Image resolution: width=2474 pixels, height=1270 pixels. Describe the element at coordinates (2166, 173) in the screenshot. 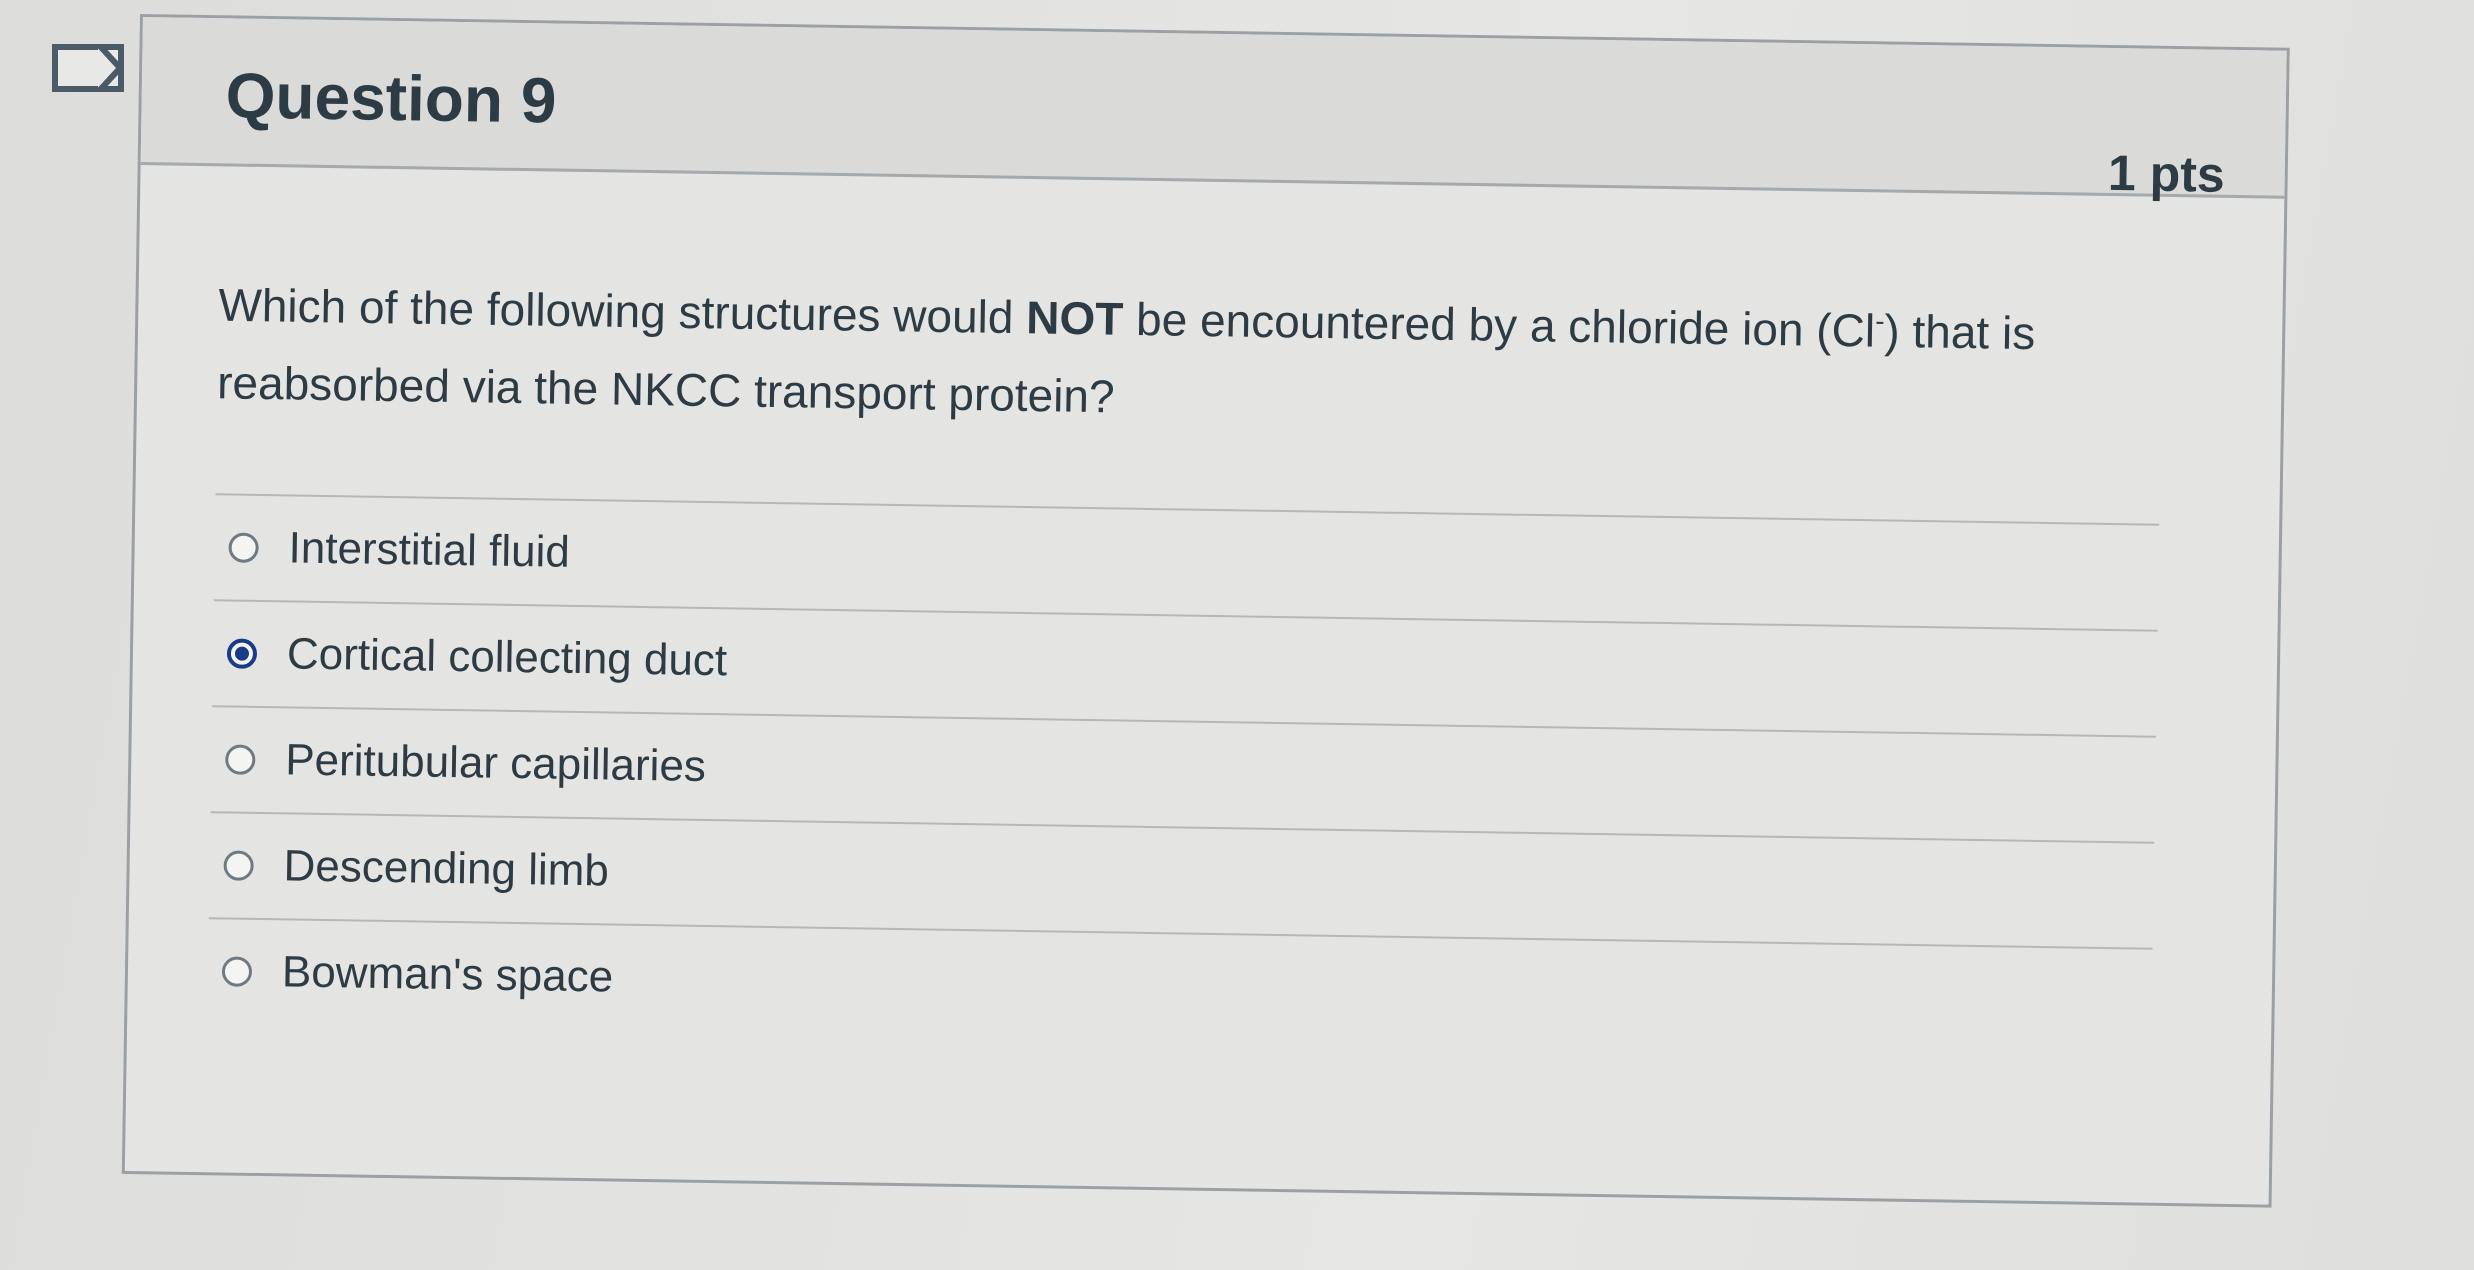

I see `question-points: 1 pts` at that location.